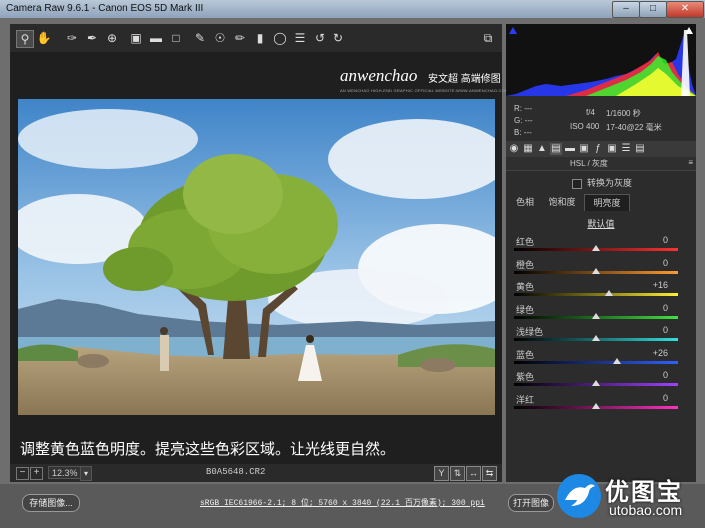  What do you see at coordinates (584, 149) in the screenshot?
I see `lens-icon: ▣` at bounding box center [584, 149].